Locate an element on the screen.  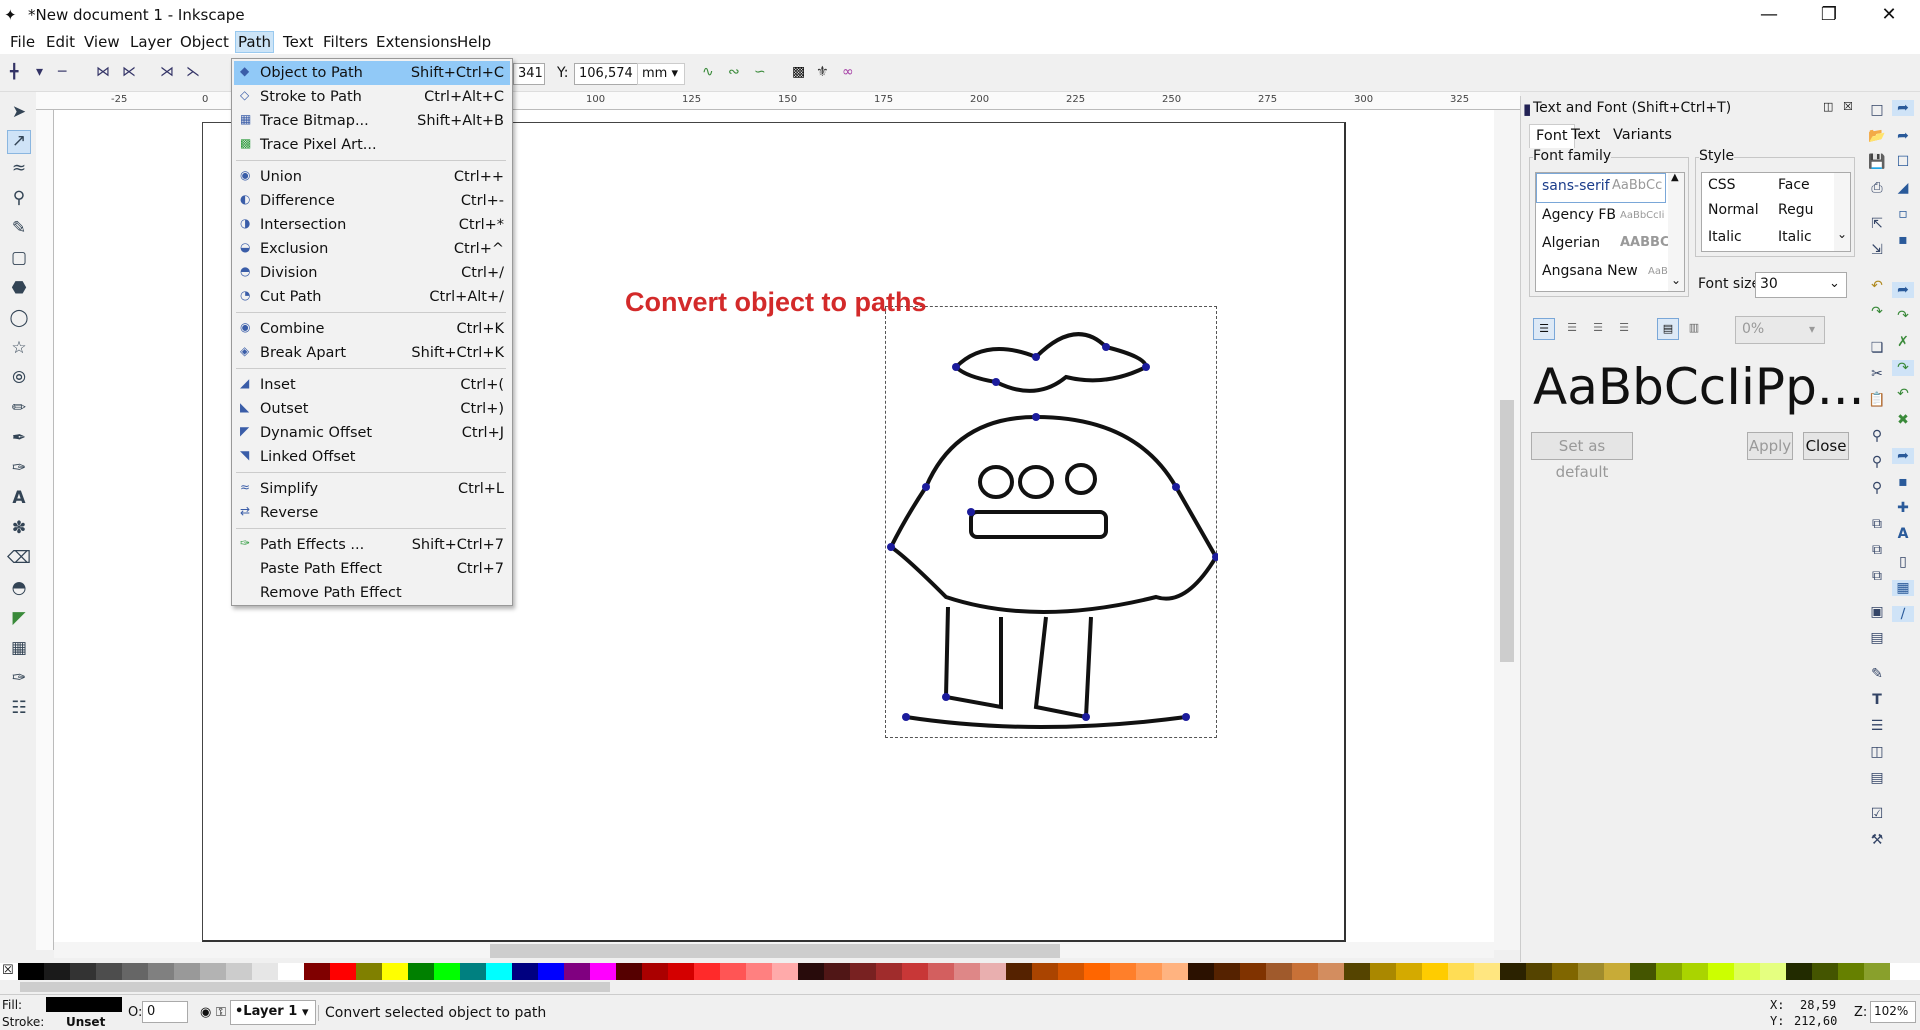
menu-object: Object is located at coordinates (204, 42).